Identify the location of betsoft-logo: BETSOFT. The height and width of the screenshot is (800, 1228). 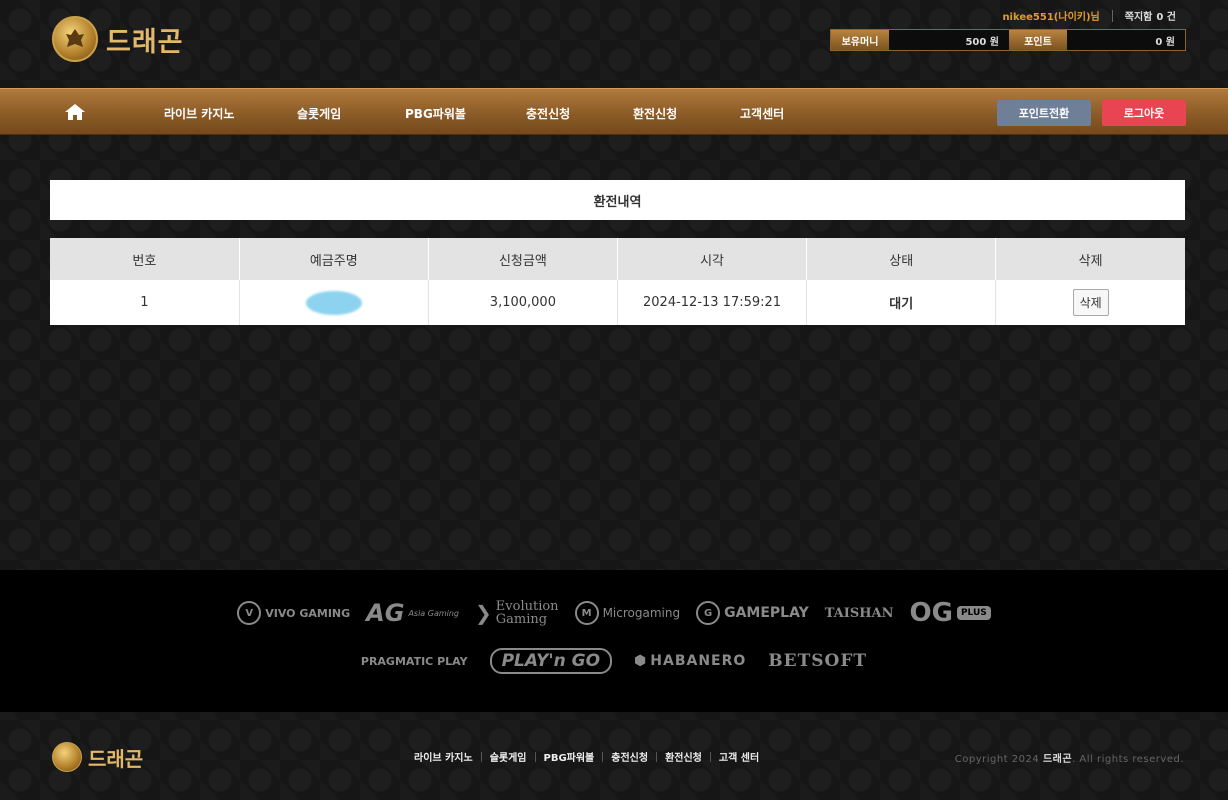
(818, 661).